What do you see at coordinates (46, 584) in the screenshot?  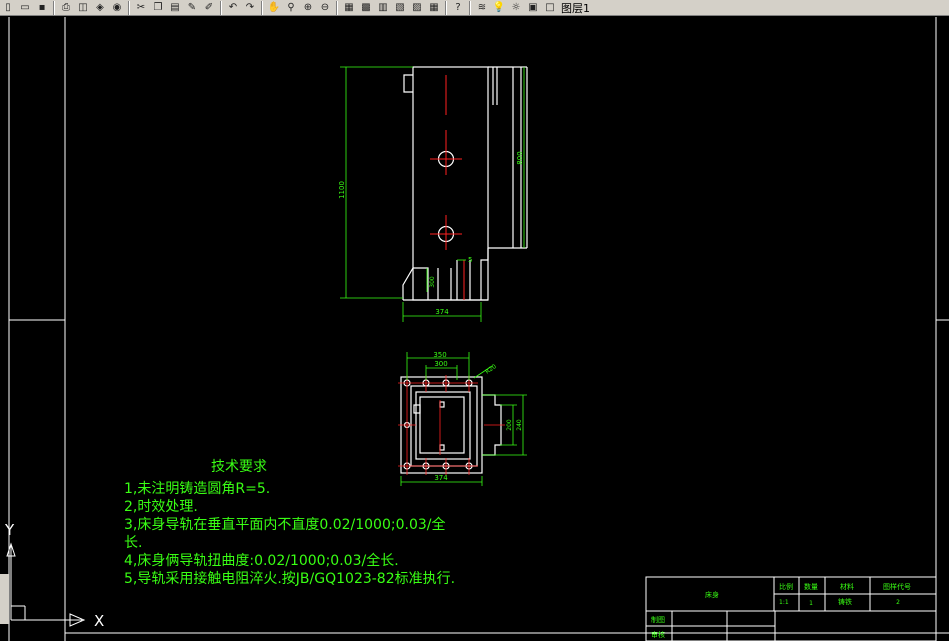 I see `ucs-icon` at bounding box center [46, 584].